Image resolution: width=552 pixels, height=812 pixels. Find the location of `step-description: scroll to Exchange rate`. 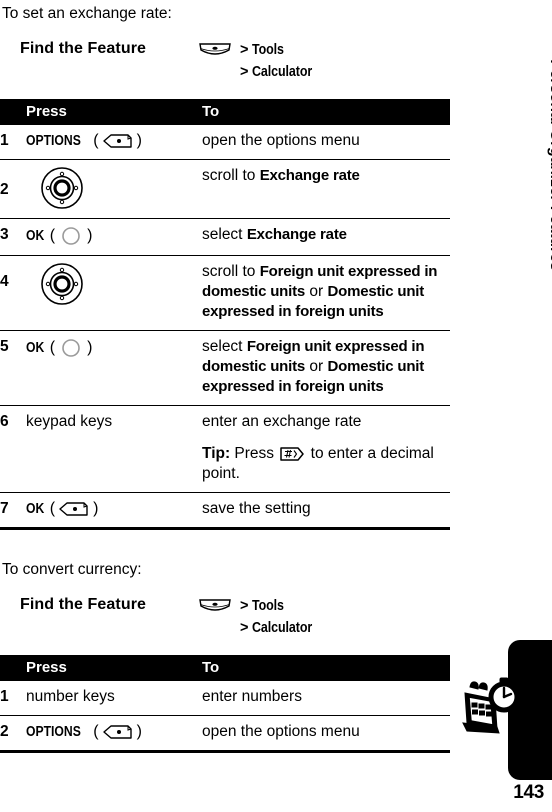

step-description: scroll to Exchange rate is located at coordinates (326, 189).